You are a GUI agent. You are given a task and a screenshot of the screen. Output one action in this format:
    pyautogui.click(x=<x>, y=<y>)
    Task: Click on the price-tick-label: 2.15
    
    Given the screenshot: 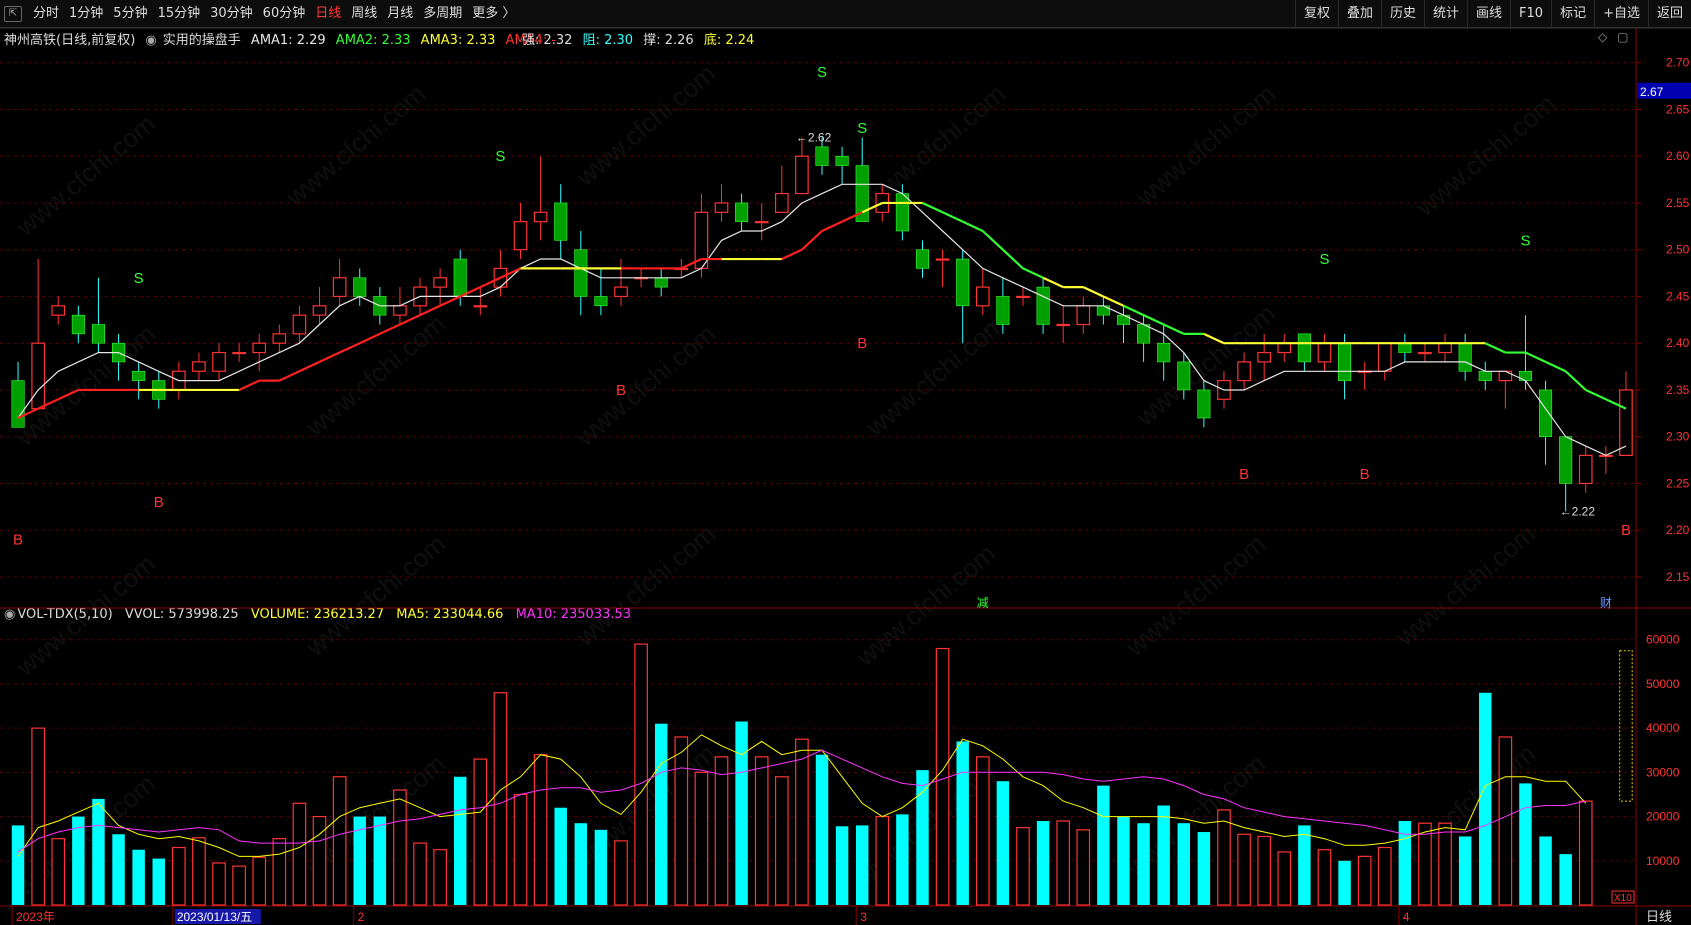 What is the action you would take?
    pyautogui.click(x=1678, y=577)
    